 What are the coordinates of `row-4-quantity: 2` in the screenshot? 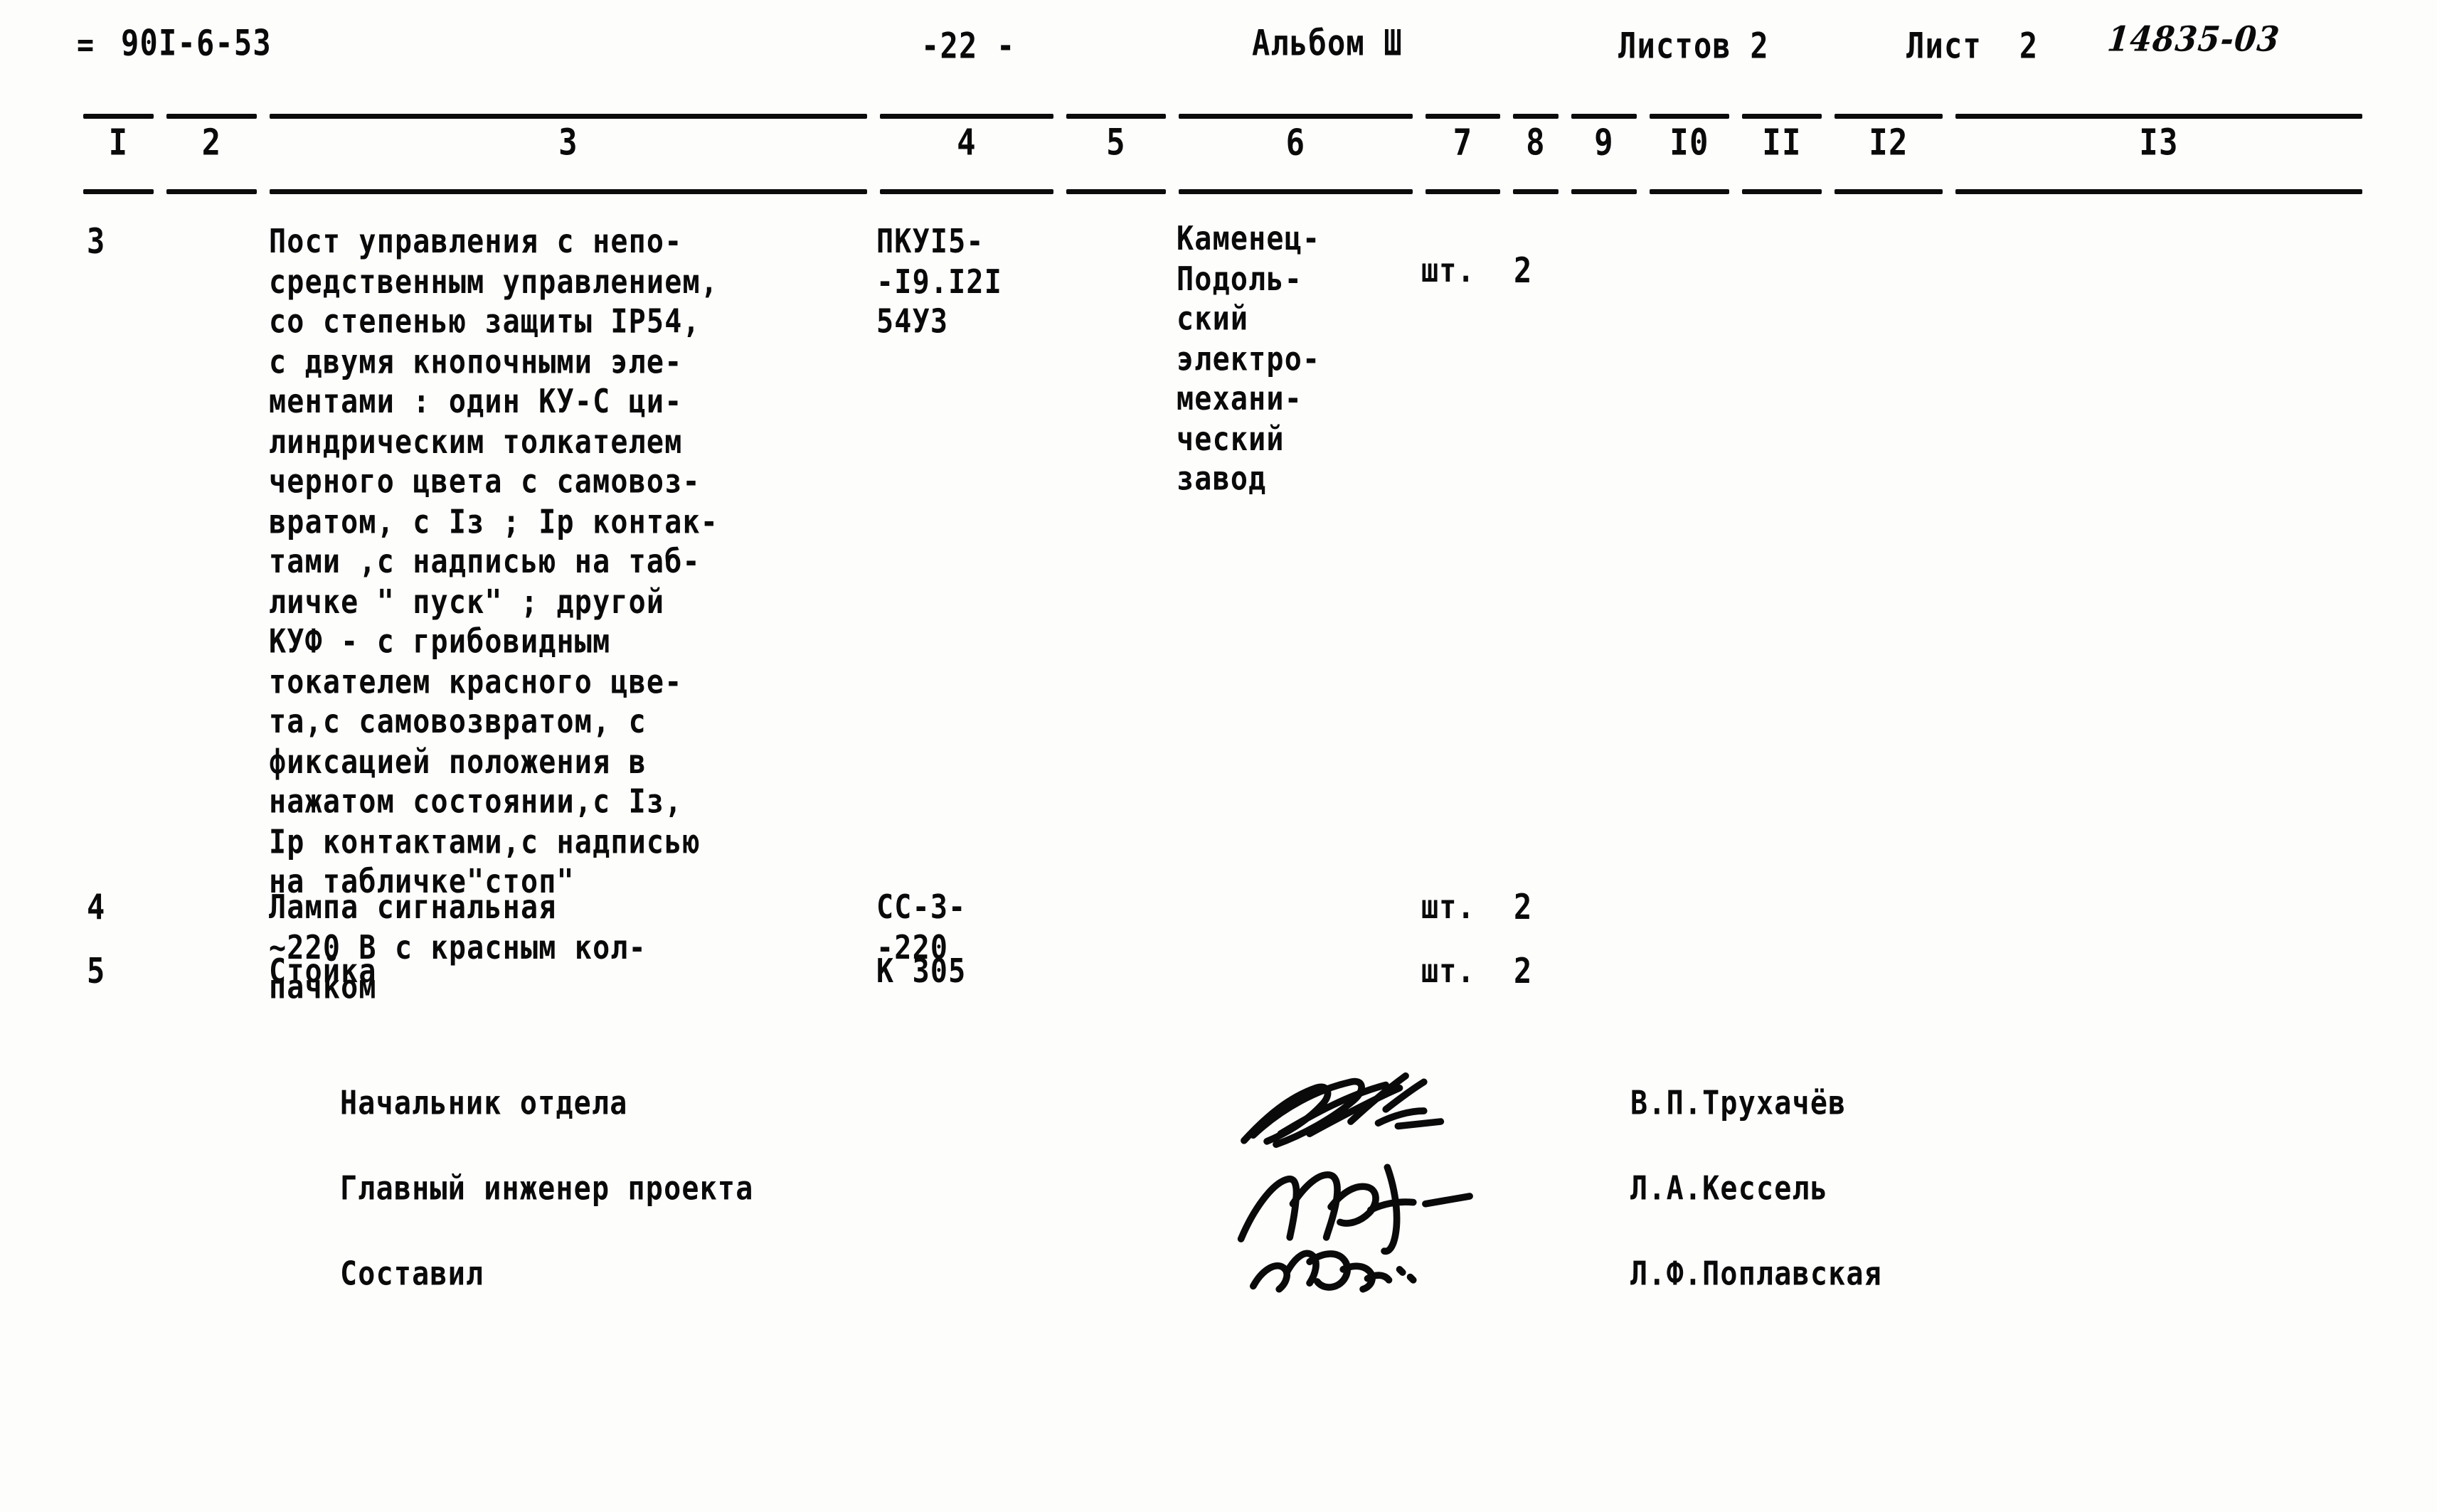 It's located at (1523, 906).